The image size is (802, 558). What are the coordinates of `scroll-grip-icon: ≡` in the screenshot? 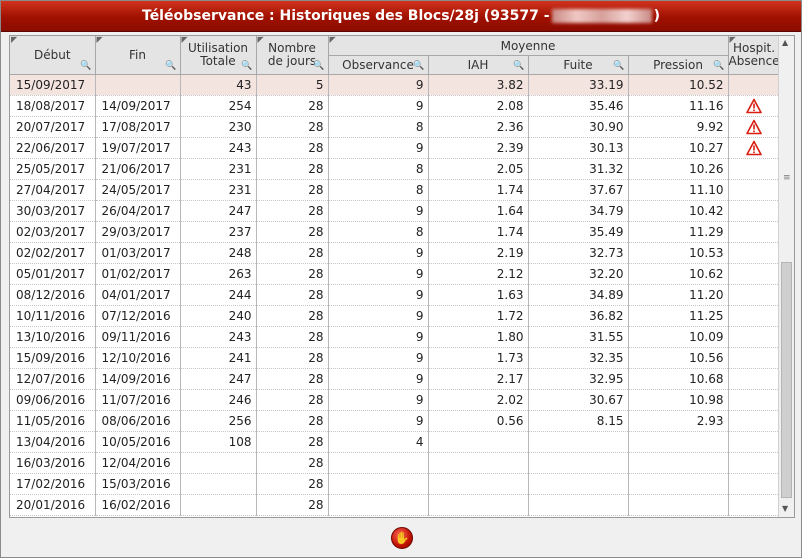 It's located at (787, 178).